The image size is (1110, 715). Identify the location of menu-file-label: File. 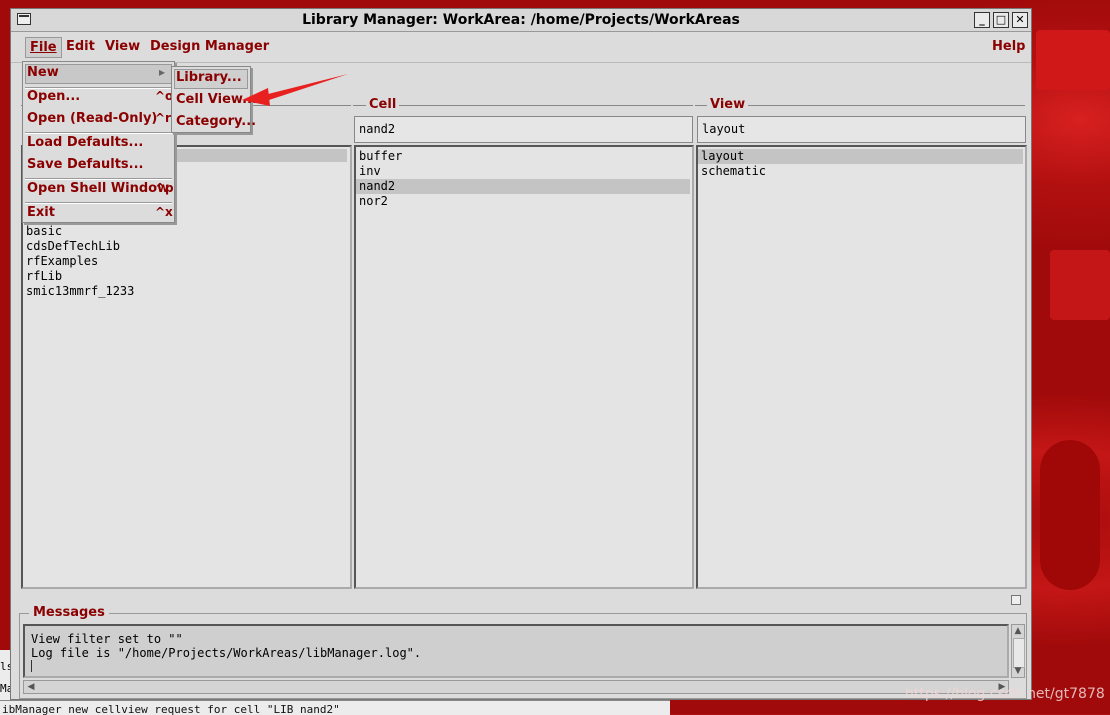
(43, 47).